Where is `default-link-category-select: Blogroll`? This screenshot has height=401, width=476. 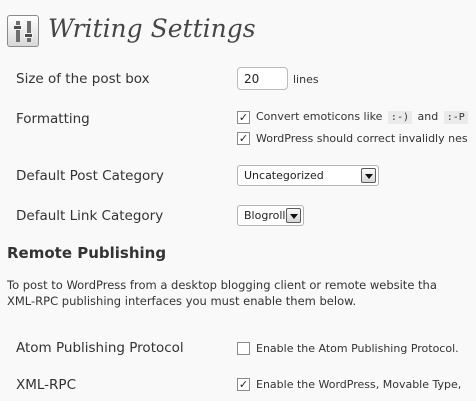
default-link-category-select: Blogroll is located at coordinates (270, 215).